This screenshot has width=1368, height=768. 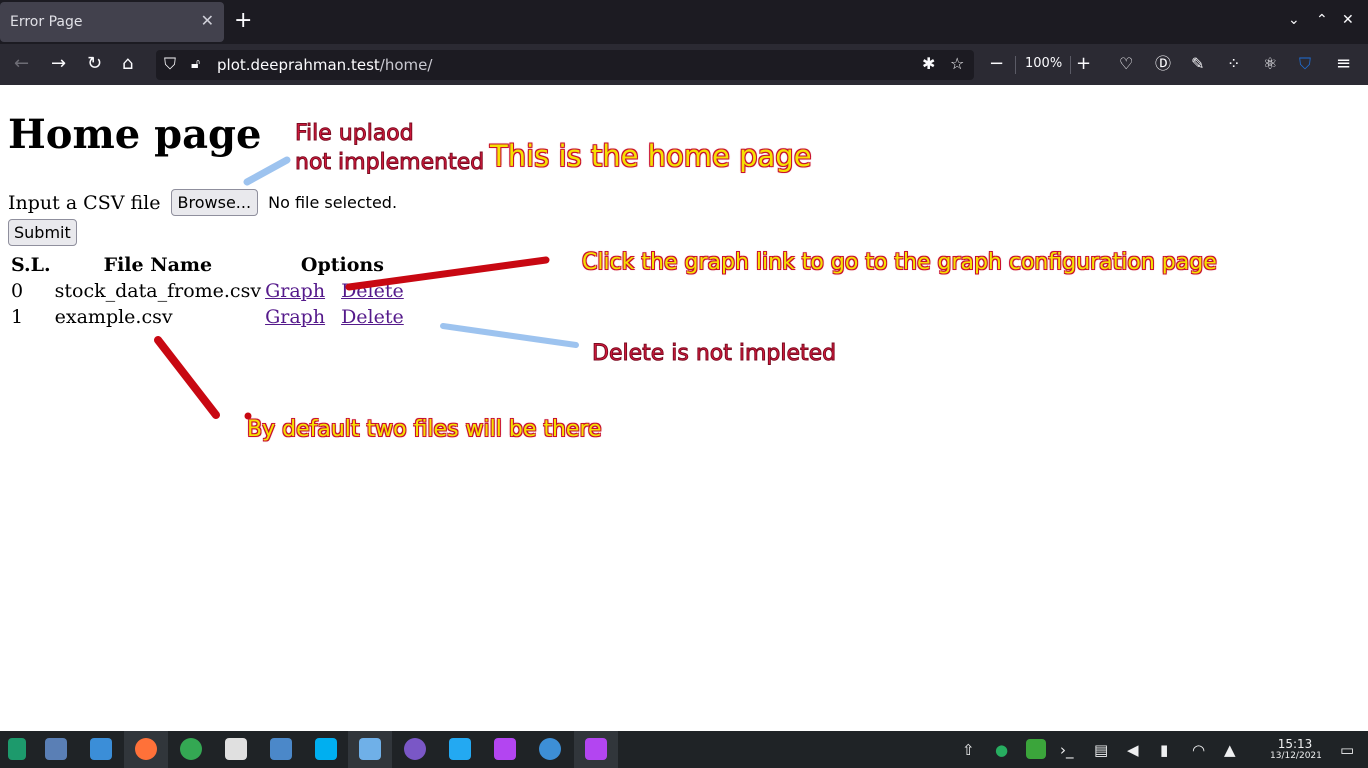 What do you see at coordinates (415, 749) in the screenshot?
I see `messenger-icon` at bounding box center [415, 749].